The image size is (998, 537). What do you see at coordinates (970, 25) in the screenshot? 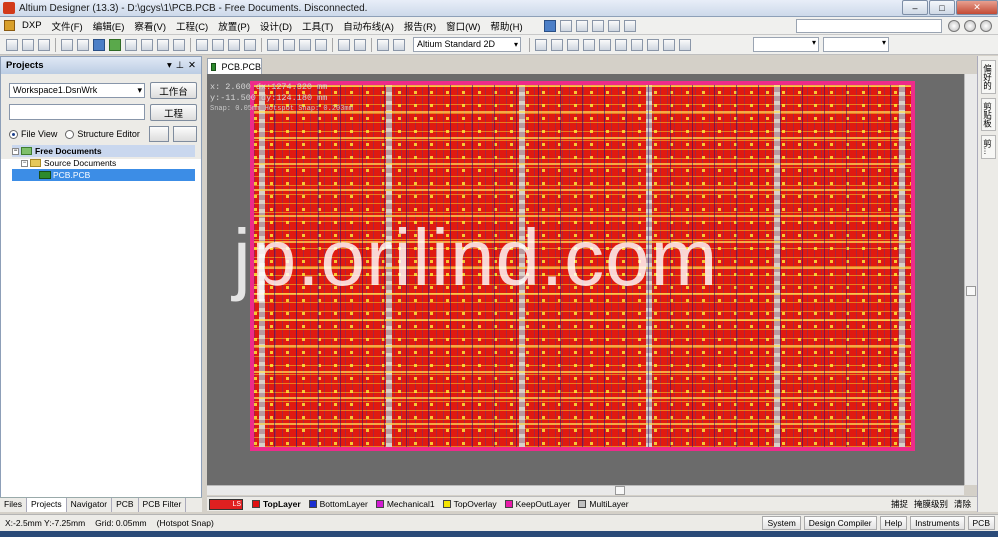
I see `forward-icon` at bounding box center [970, 25].